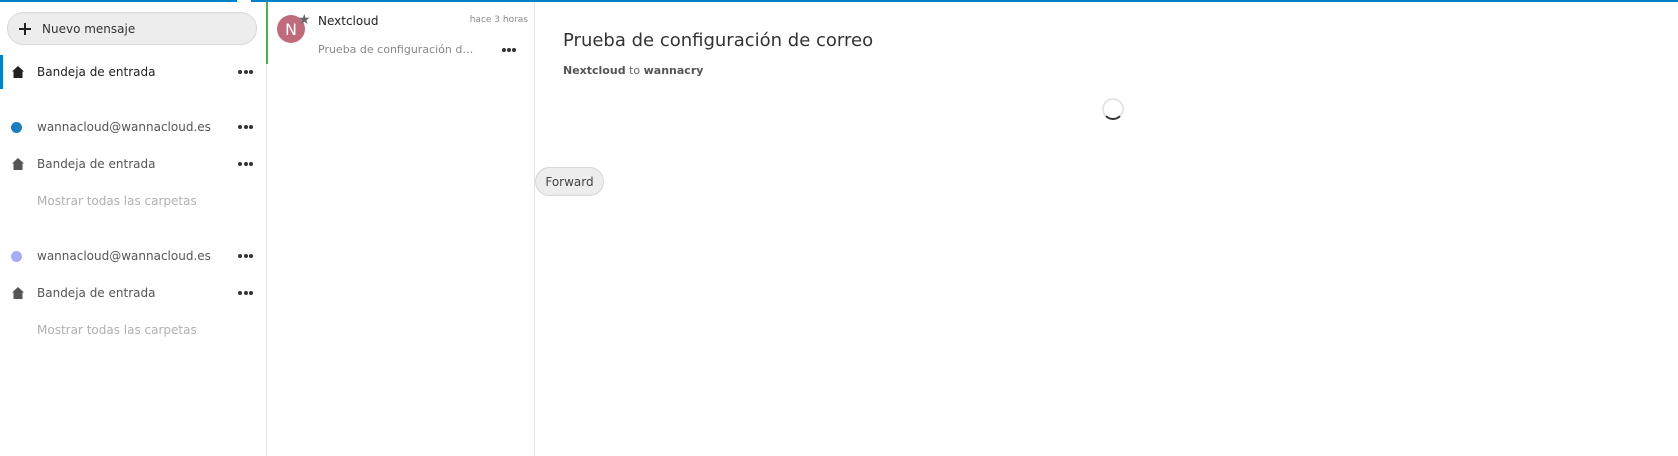  I want to click on show-all-folders-1: Mostrar todas las carpetas, so click(133, 201).